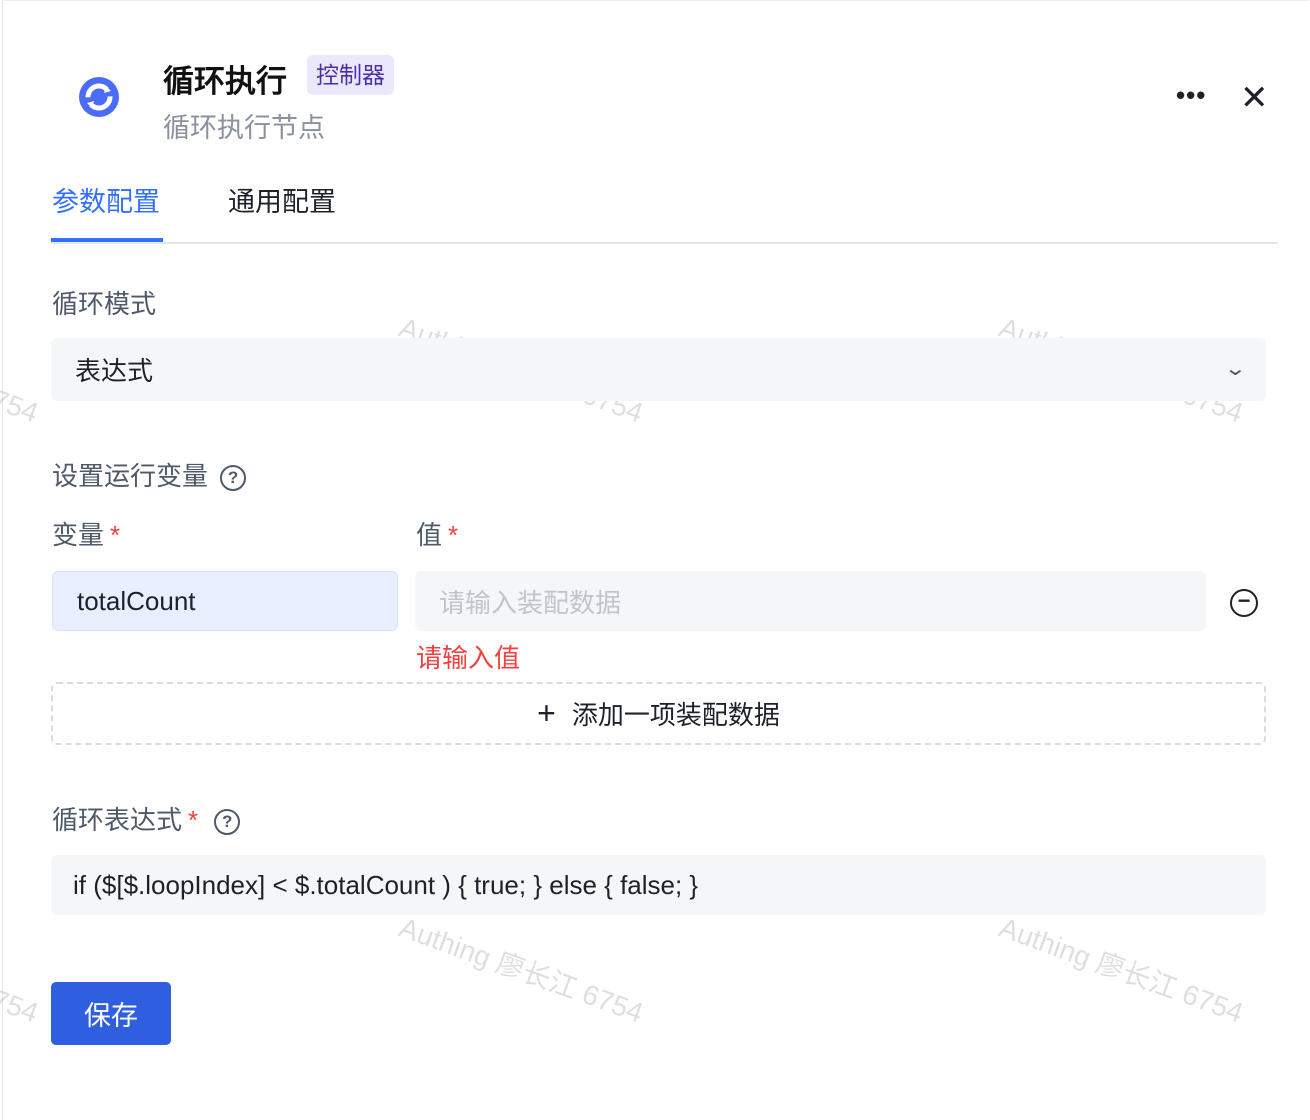 The image size is (1310, 1120). Describe the element at coordinates (244, 128) in the screenshot. I see `node-subtitle: 循环执行节点` at that location.